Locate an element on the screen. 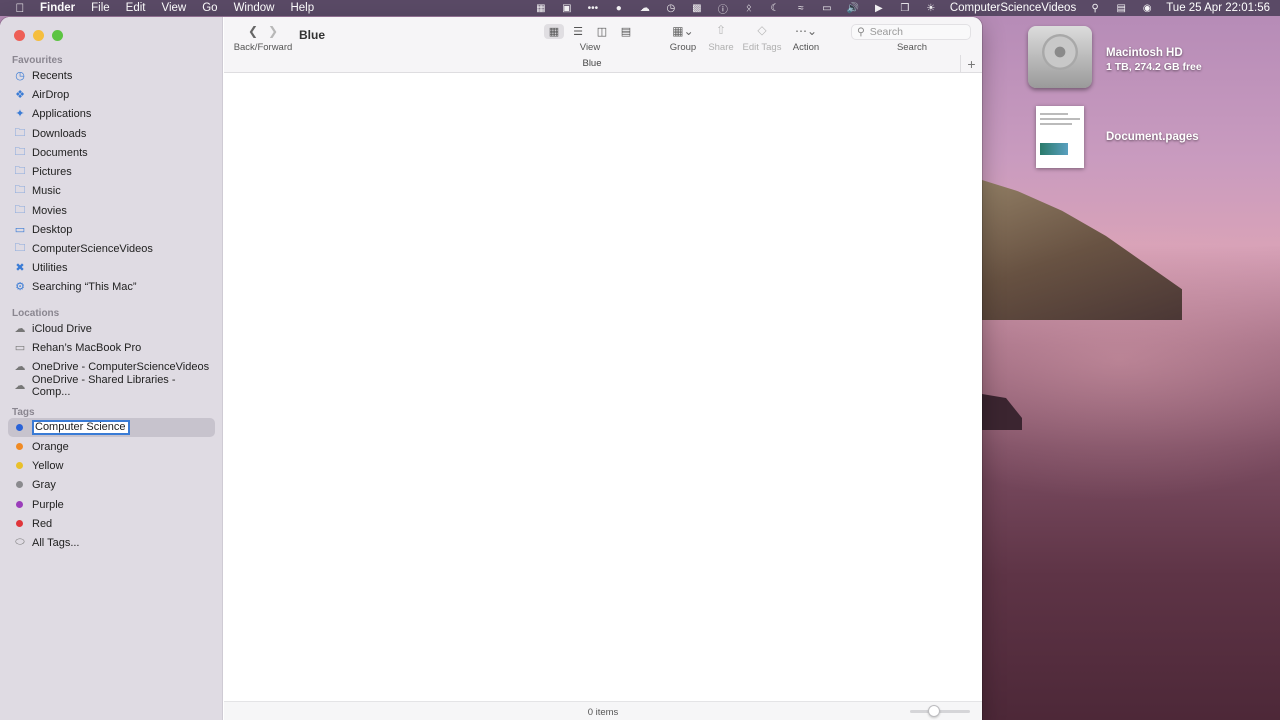  sidebar-item-label: Movies is located at coordinates (49, 210).